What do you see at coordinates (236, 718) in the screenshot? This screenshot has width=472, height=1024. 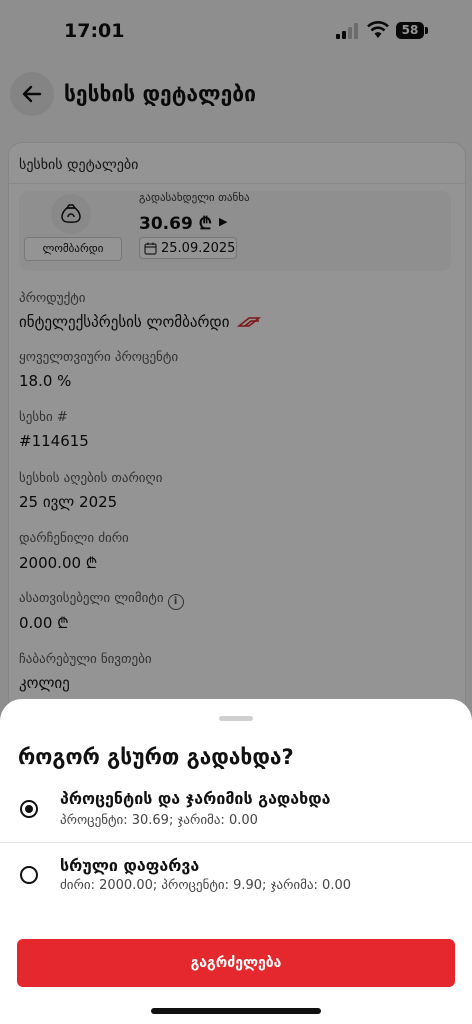 I see `sheet-grabber` at bounding box center [236, 718].